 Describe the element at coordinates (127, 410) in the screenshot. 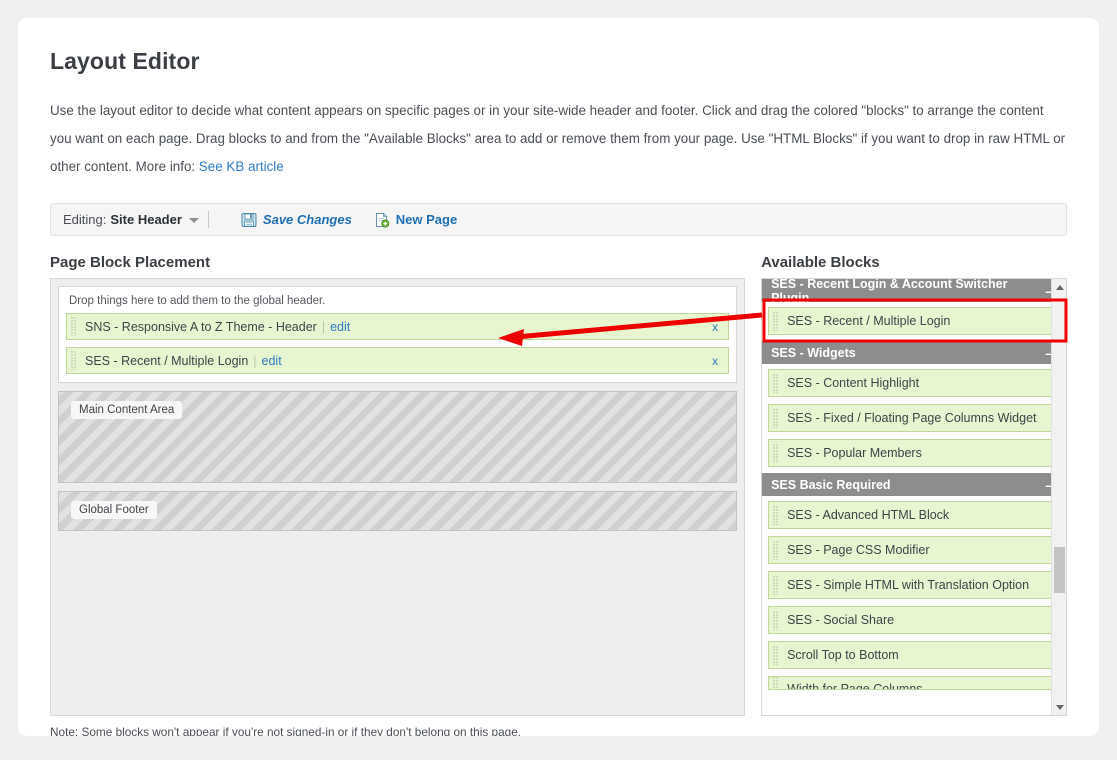

I see `main-content-area-label: Main Content Area` at that location.